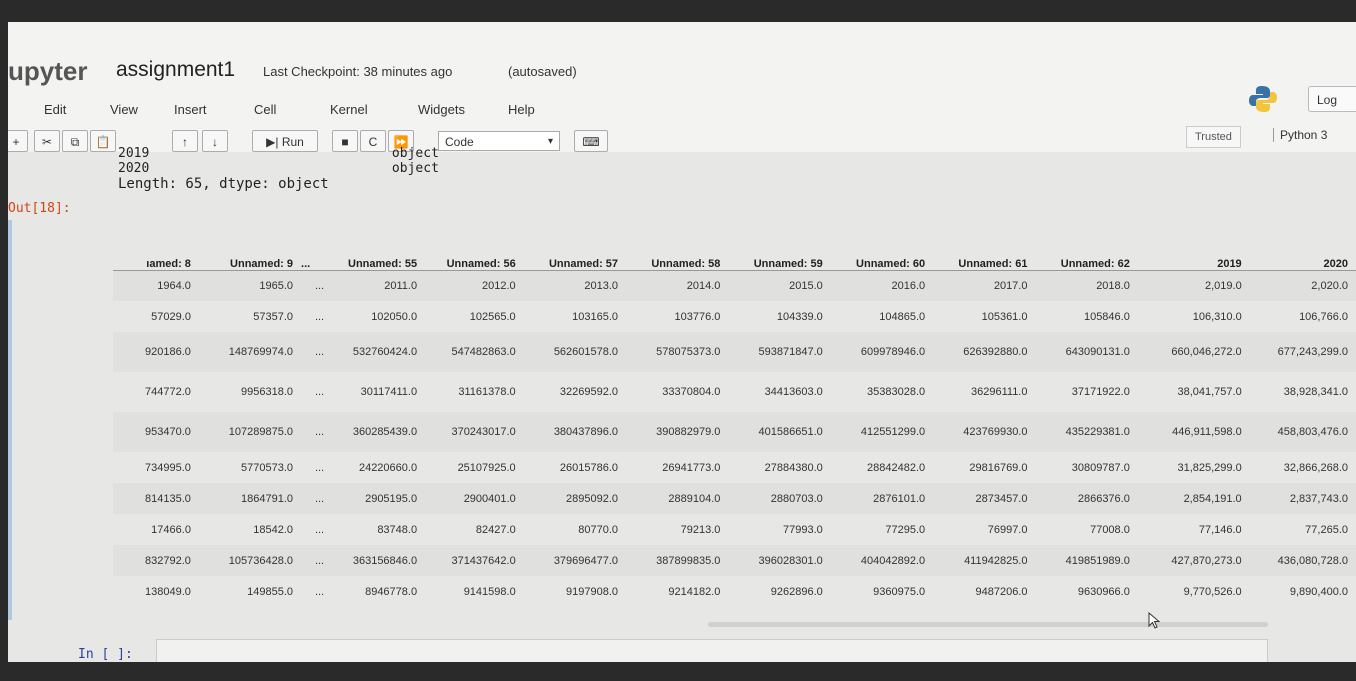 Image resolution: width=1356 pixels, height=681 pixels. I want to click on menu-insert: Insert, so click(190, 109).